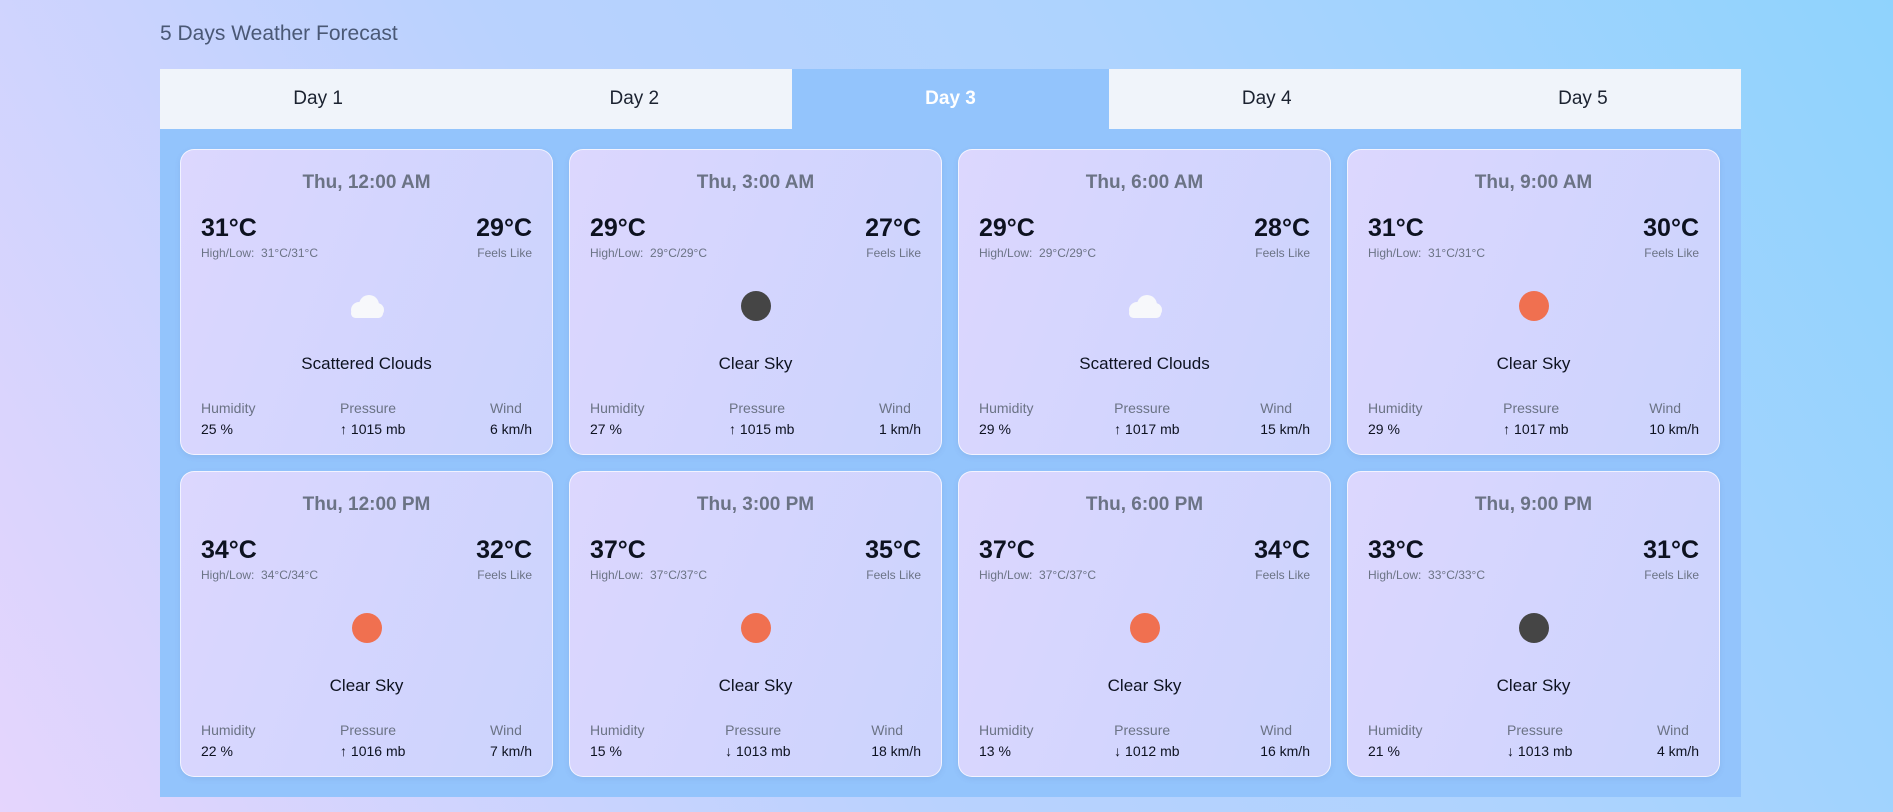 The width and height of the screenshot is (1893, 812). What do you see at coordinates (679, 575) in the screenshot?
I see `high-low-value: 37°C/37°C` at bounding box center [679, 575].